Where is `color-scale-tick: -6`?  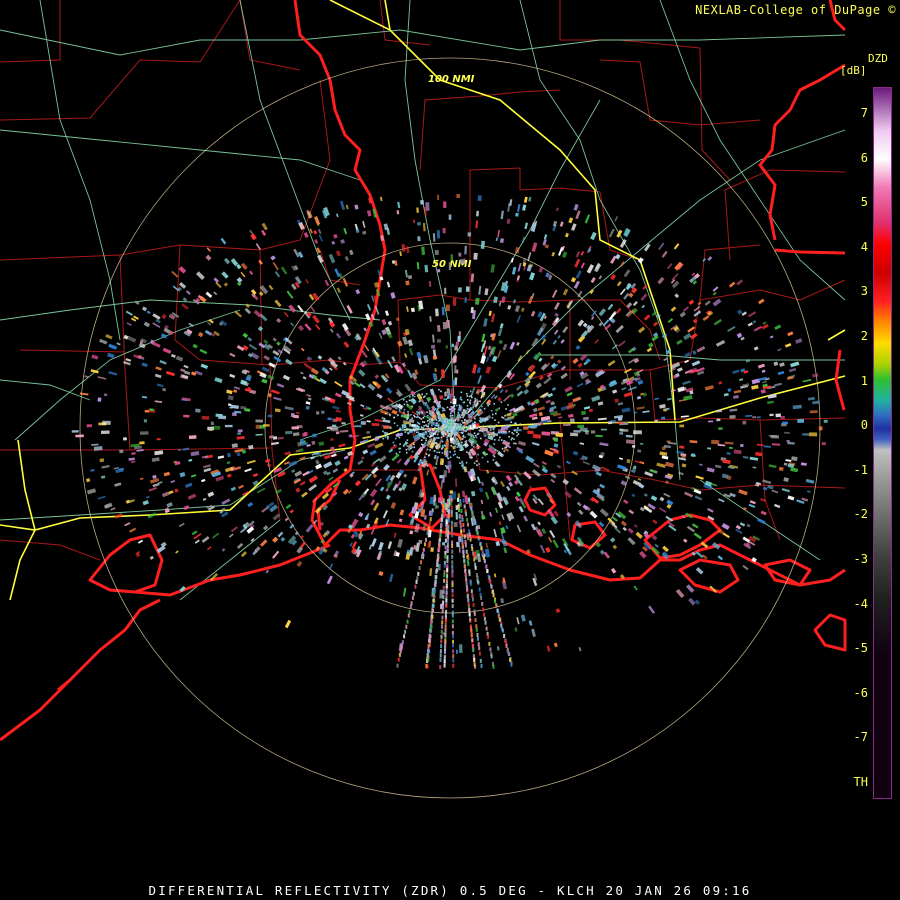 color-scale-tick: -6 is located at coordinates (860, 692).